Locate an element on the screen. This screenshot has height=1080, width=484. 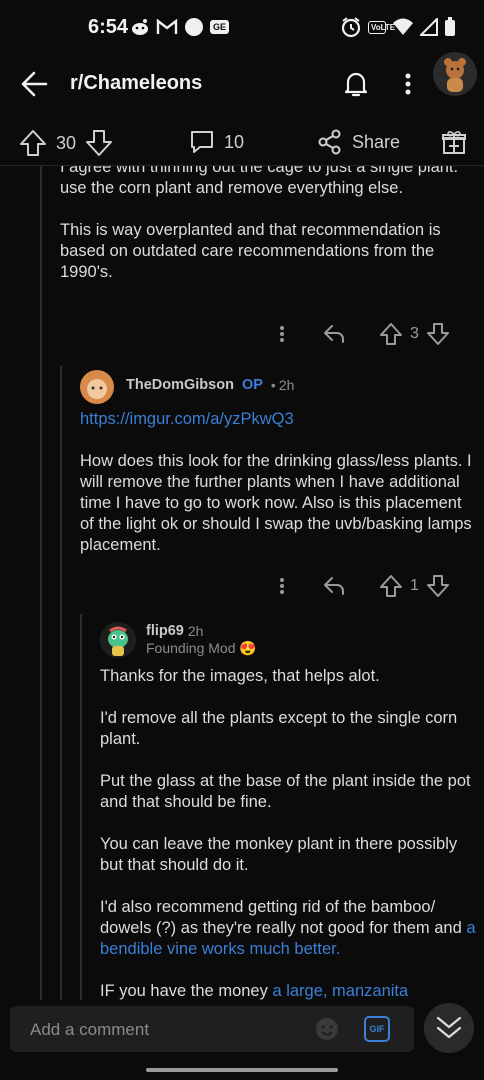
bear-avatar-icon is located at coordinates (455, 74).